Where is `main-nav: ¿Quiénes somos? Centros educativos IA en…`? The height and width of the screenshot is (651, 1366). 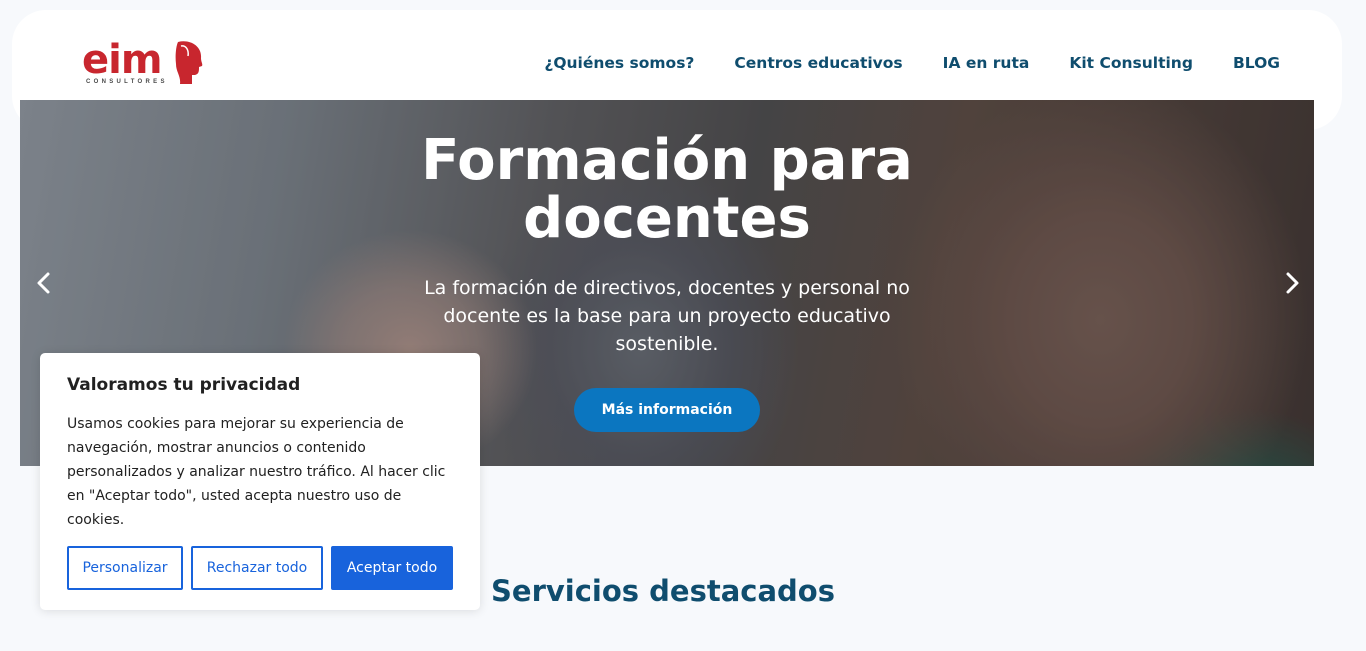
main-nav: ¿Quiénes somos? Centros educativos IA en… is located at coordinates (912, 63).